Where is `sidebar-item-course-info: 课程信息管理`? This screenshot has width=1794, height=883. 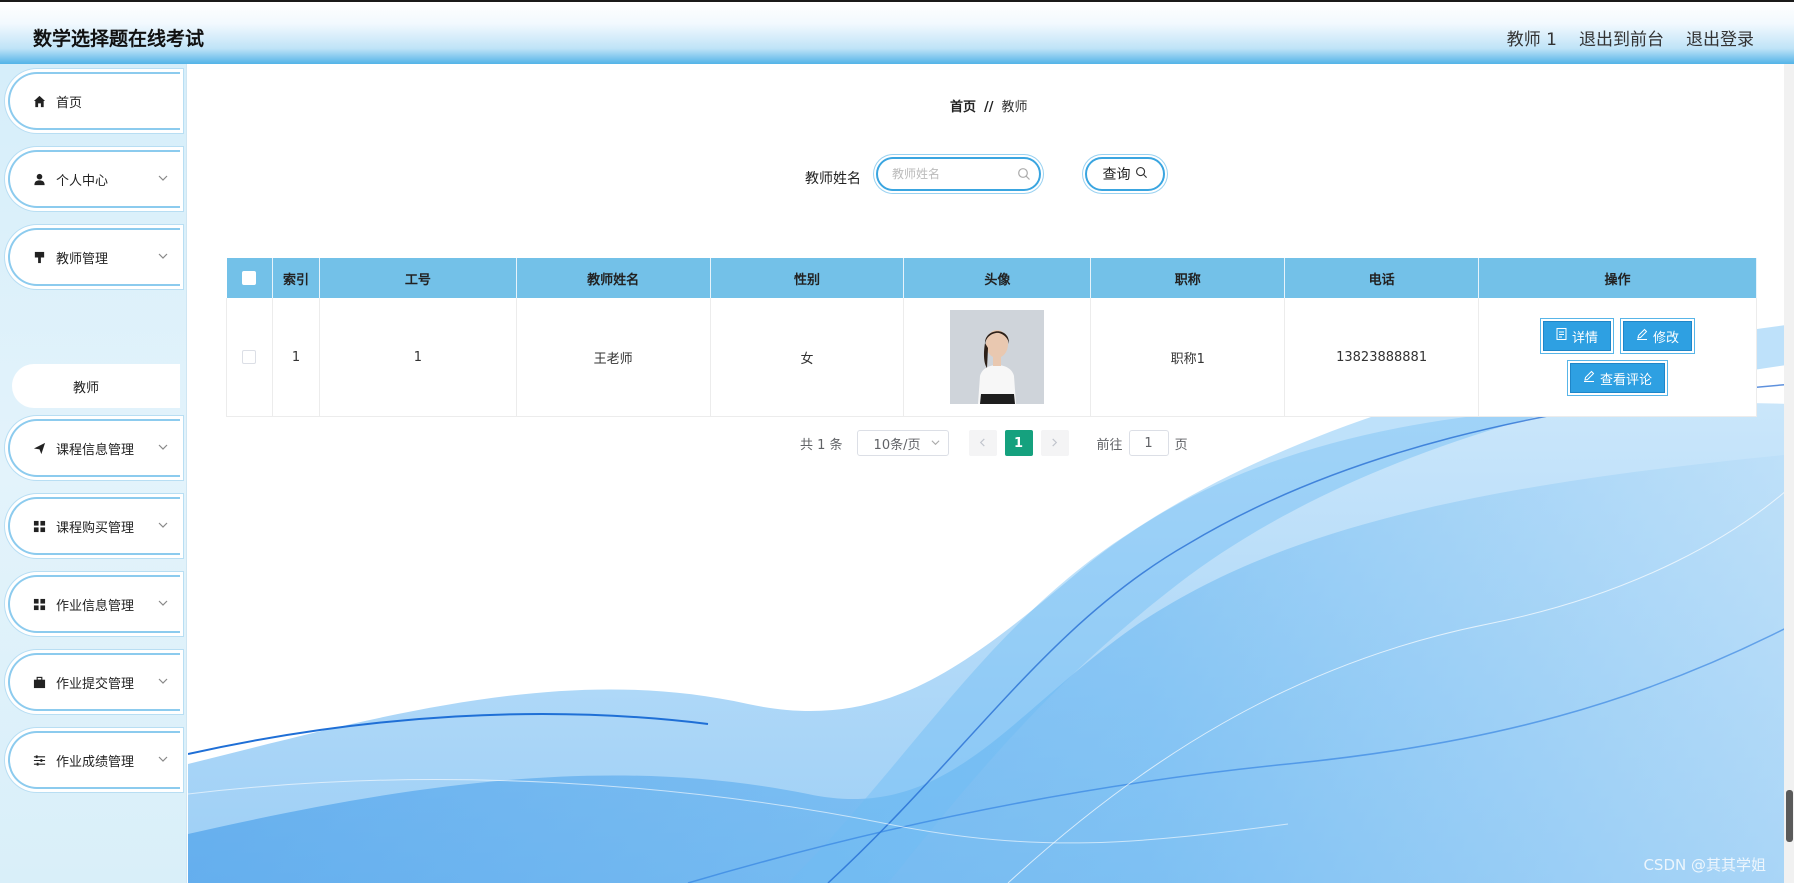 sidebar-item-course-info: 课程信息管理 is located at coordinates (94, 448).